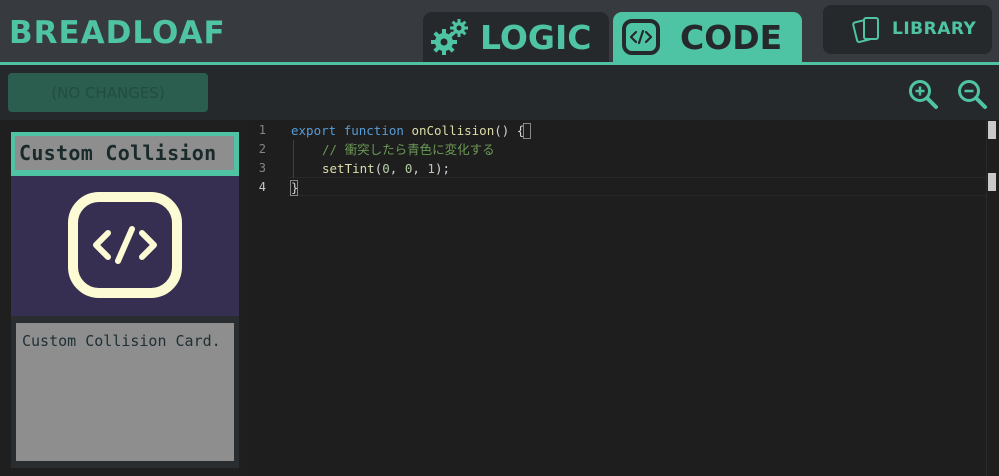  Describe the element at coordinates (373, 130) in the screenshot. I see `code-token: function` at that location.